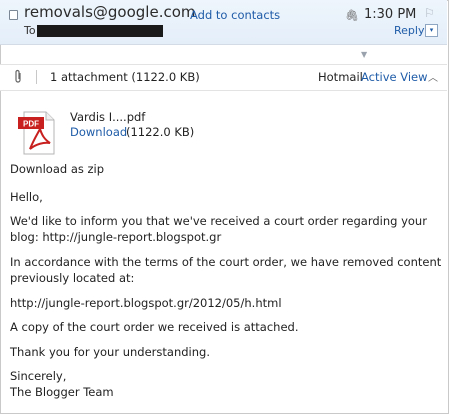 The width and height of the screenshot is (449, 414). I want to click on to-label: To, so click(30, 30).